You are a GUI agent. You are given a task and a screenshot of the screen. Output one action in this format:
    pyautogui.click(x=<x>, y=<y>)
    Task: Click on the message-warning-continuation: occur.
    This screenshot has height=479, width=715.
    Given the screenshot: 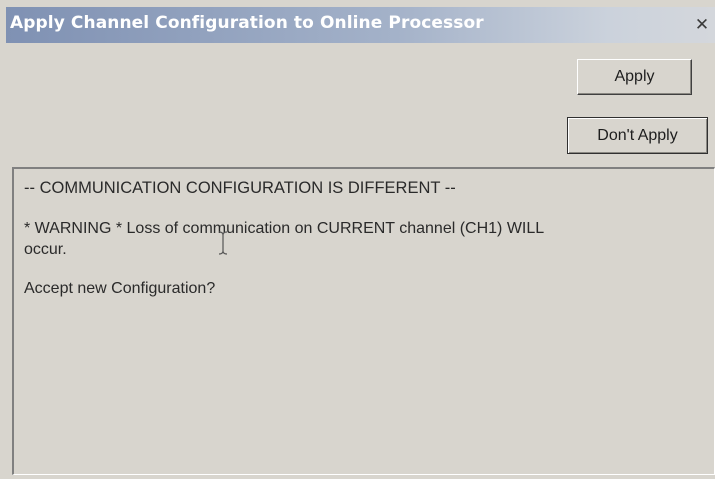 What is the action you would take?
    pyautogui.click(x=45, y=249)
    